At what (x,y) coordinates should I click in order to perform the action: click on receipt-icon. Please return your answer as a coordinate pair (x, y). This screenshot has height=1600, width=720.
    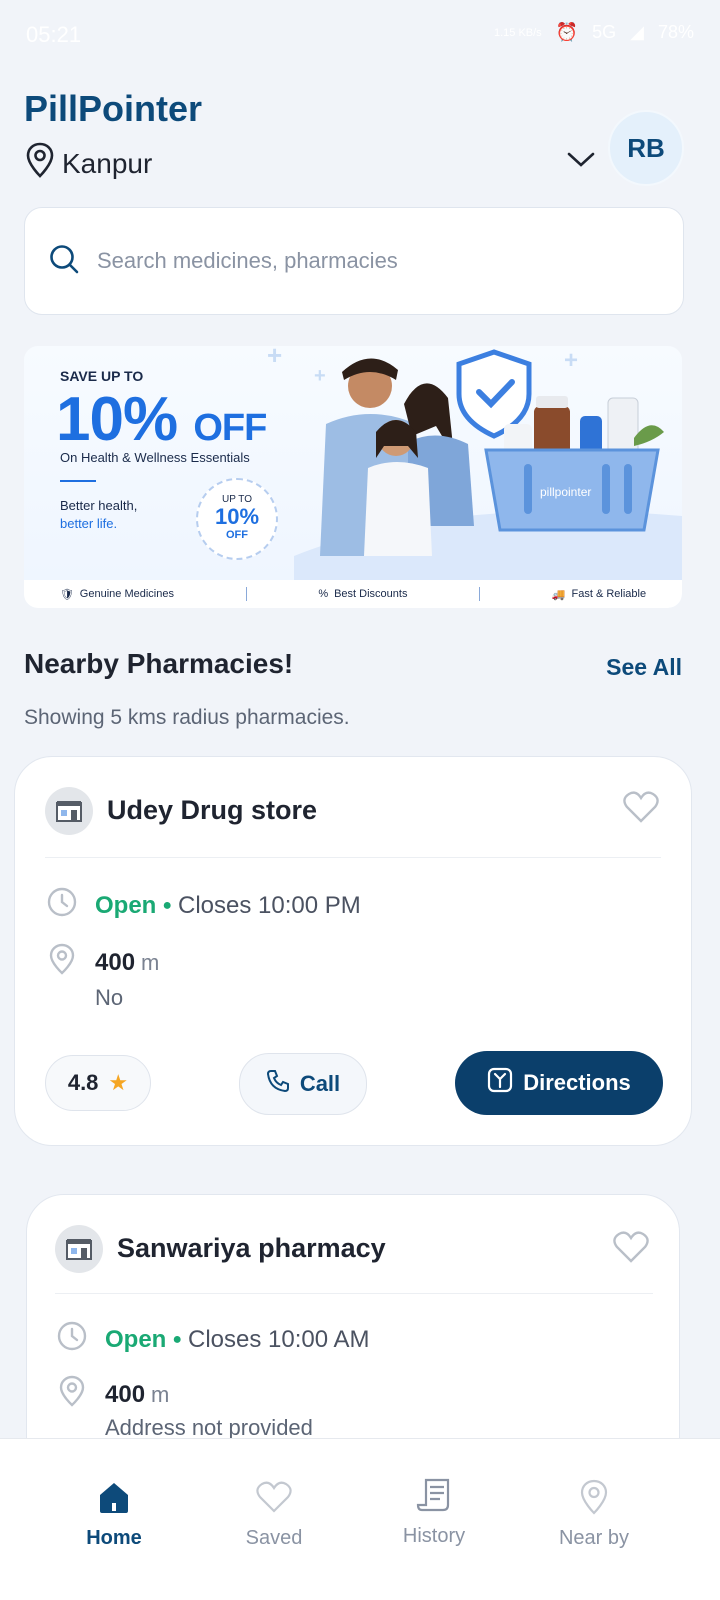
    Looking at the image, I should click on (434, 1495).